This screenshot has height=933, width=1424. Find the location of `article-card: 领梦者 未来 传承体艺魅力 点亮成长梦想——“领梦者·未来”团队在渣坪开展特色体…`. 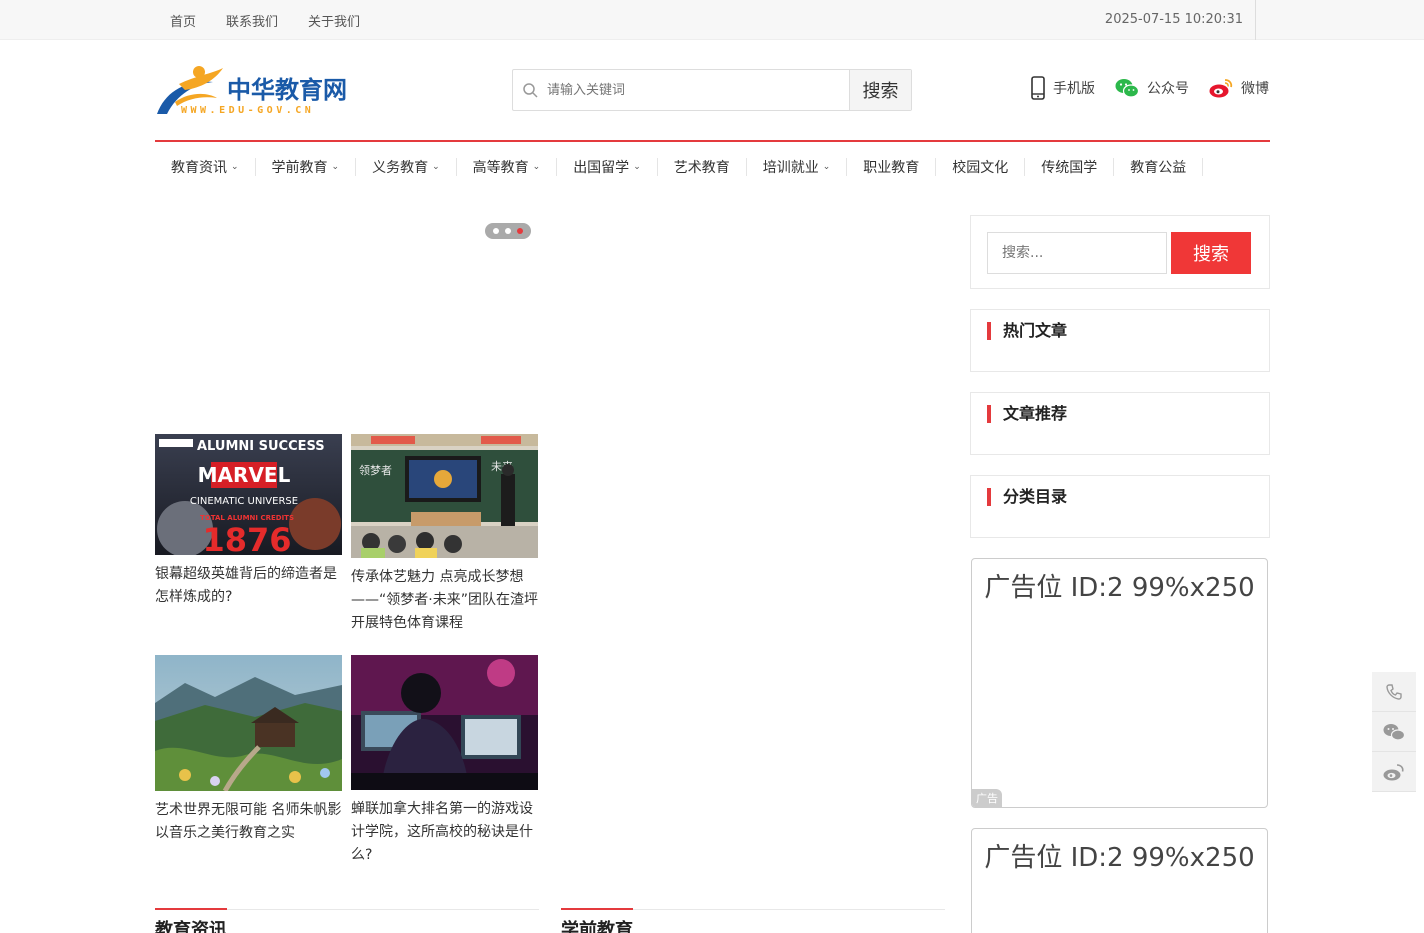

article-card: 领梦者 未来 传承体艺魅力 点亮成长梦想——“领梦者·未来”团队在渣坪开展特色体… is located at coordinates (444, 534).